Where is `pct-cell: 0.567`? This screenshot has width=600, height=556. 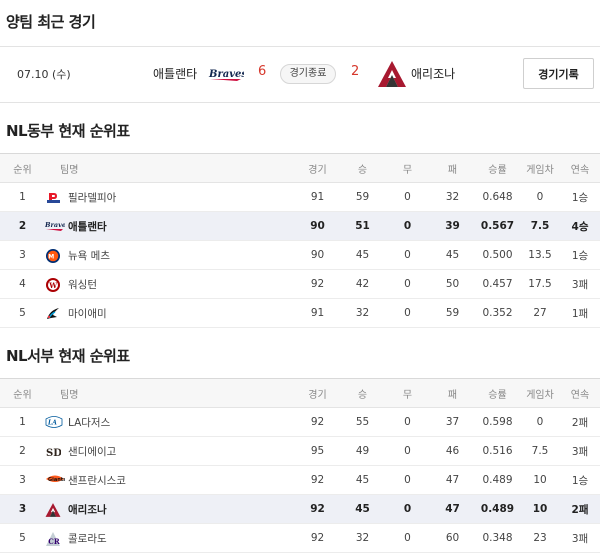 pct-cell: 0.567 is located at coordinates (497, 226).